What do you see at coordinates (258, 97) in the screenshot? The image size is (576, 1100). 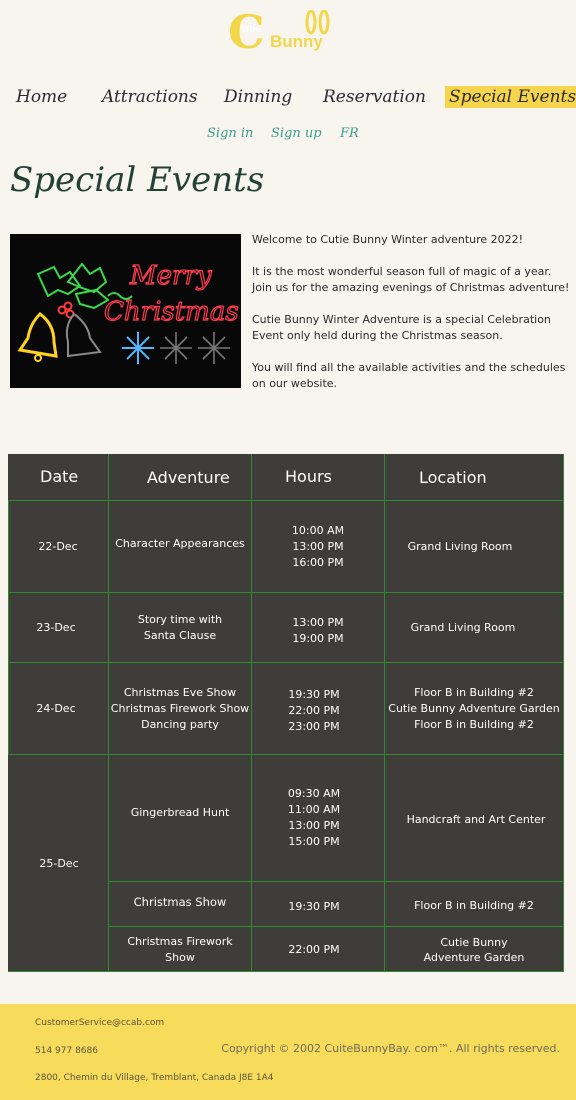 I see `nav-dinning: Dinning` at bounding box center [258, 97].